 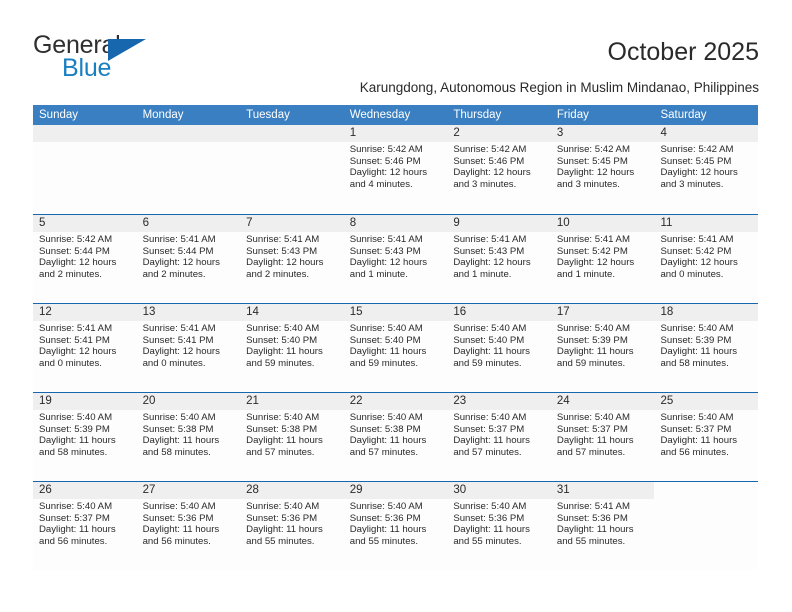 I want to click on day-number: 23, so click(x=460, y=401).